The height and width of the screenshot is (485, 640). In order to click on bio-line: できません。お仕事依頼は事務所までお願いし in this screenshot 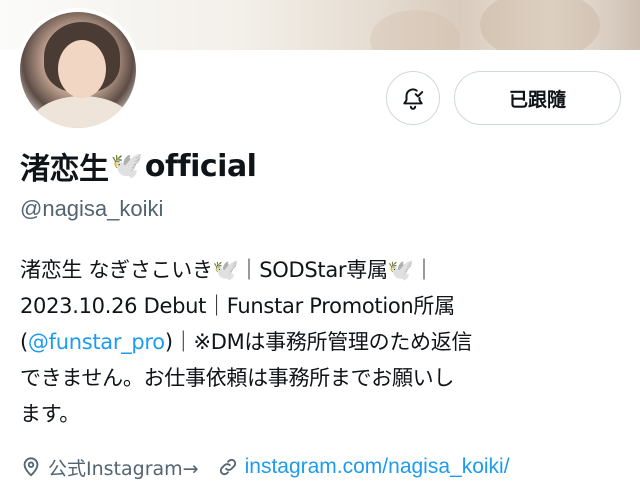, I will do `click(237, 378)`.